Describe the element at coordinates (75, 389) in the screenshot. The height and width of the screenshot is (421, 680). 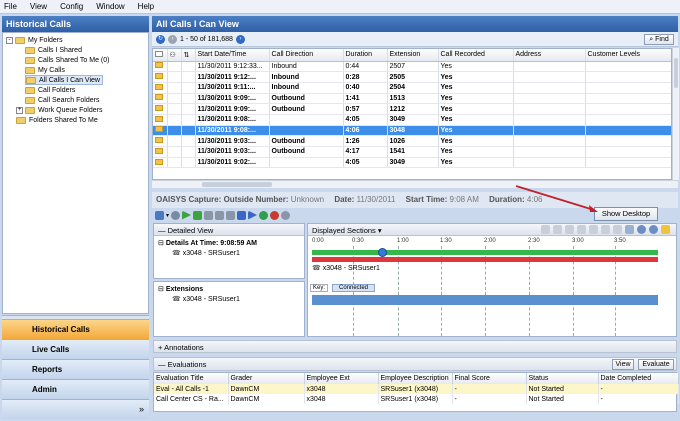
I see `nav-admin: Admin` at that location.